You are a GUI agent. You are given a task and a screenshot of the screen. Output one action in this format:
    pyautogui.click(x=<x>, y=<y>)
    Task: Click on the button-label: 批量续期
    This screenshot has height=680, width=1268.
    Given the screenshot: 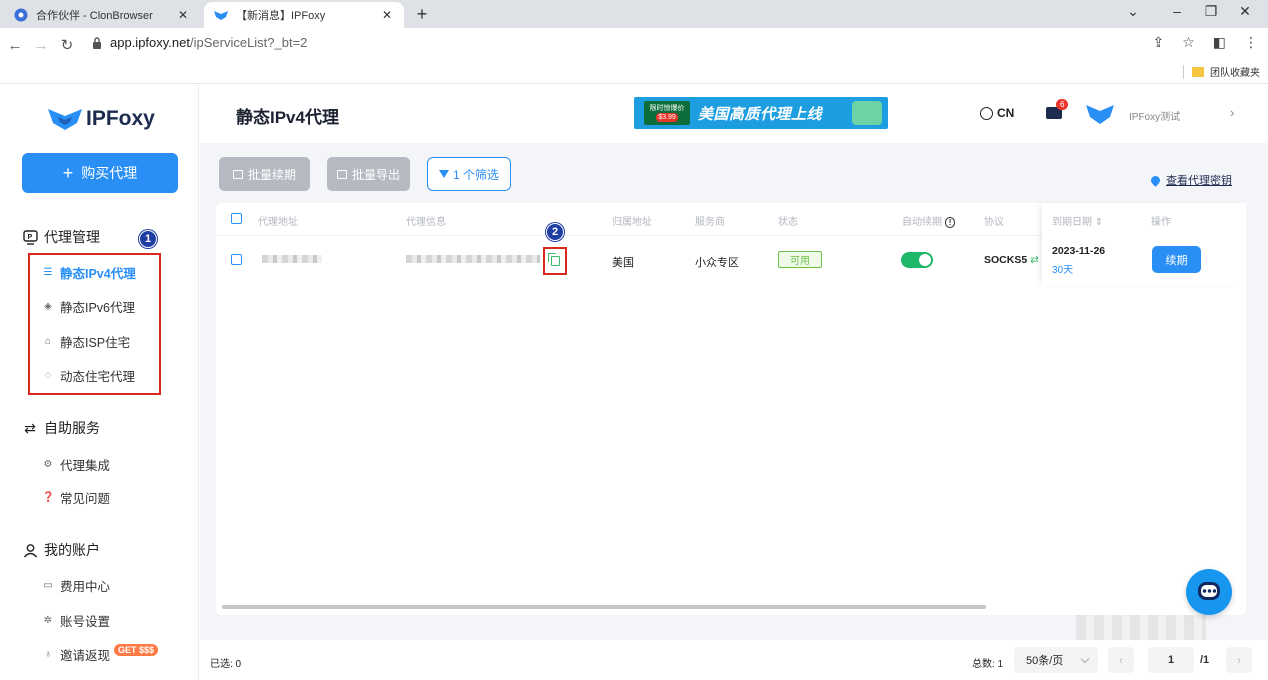 What is the action you would take?
    pyautogui.click(x=271, y=174)
    